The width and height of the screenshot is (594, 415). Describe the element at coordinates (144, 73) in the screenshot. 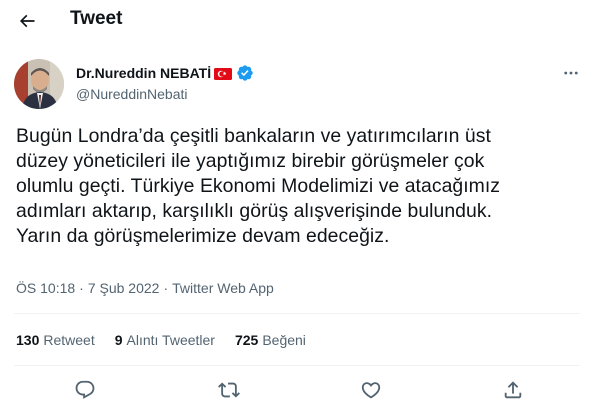

I see `author-name: Dr.Nureddin NEBATİ` at that location.